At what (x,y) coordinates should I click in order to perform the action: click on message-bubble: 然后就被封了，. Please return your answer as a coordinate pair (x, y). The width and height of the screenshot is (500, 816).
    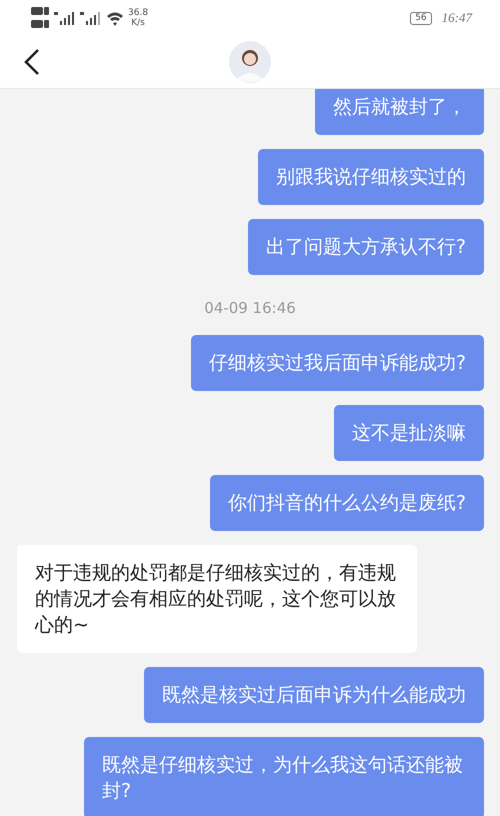
    Looking at the image, I should click on (399, 112).